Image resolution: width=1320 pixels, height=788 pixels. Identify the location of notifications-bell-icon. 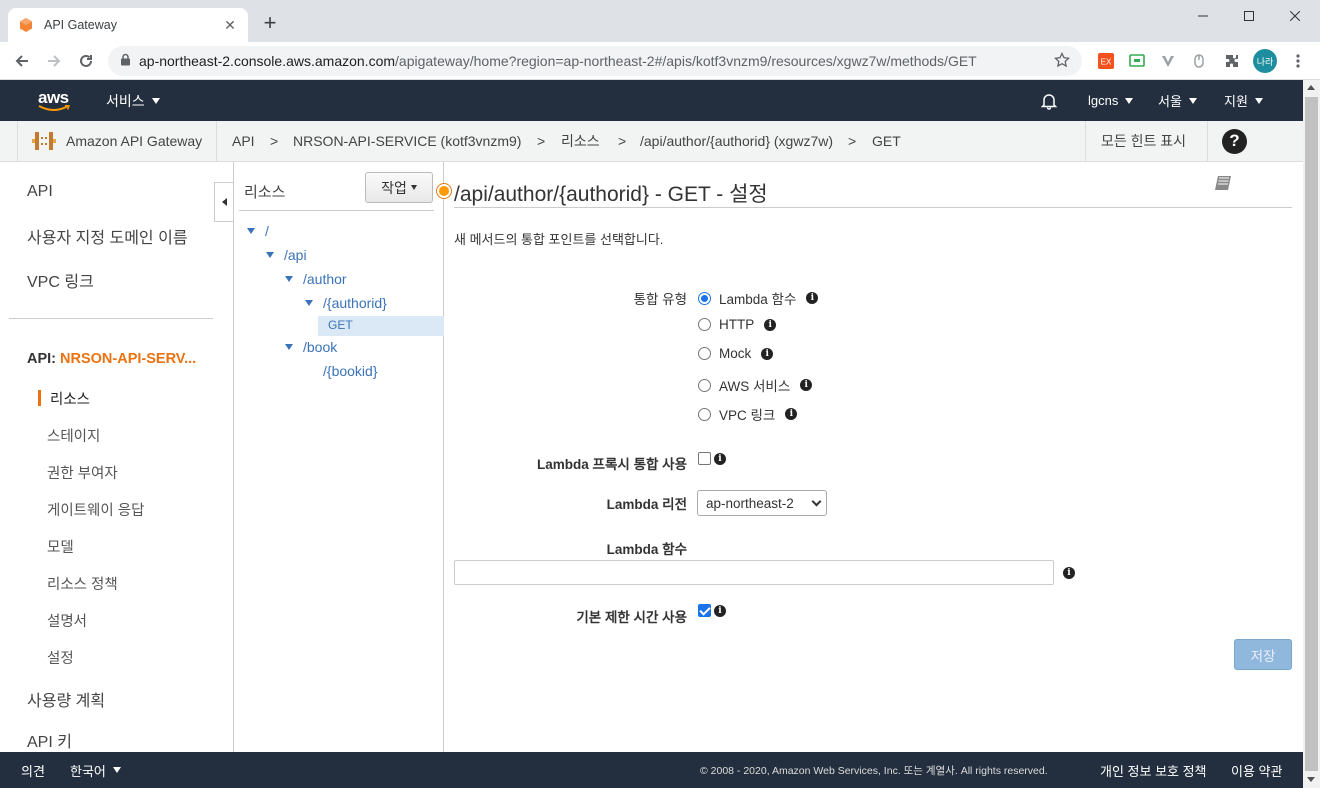
(1049, 100).